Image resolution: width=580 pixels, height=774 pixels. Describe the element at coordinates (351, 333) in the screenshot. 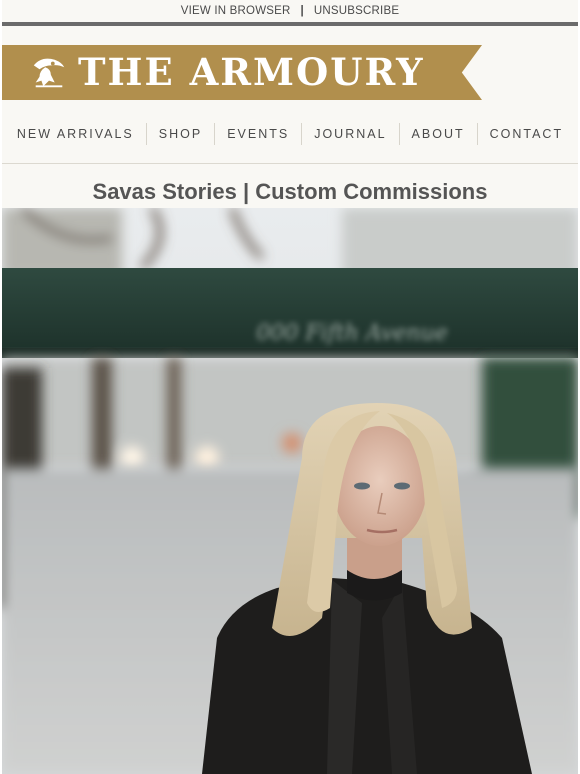

I see `awning-text: 000 Fifth Avenue` at that location.